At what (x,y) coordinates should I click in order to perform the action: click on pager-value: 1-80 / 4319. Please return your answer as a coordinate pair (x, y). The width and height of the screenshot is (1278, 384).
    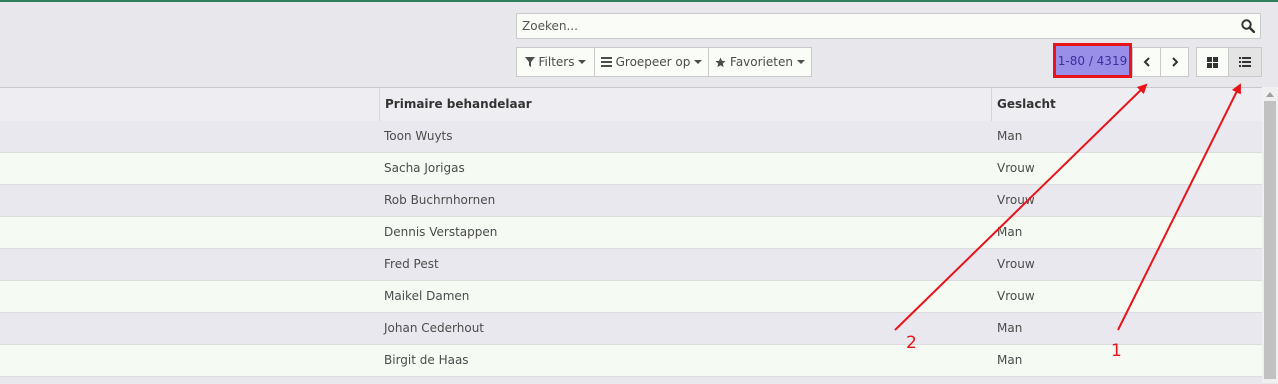
    Looking at the image, I should click on (1092, 60).